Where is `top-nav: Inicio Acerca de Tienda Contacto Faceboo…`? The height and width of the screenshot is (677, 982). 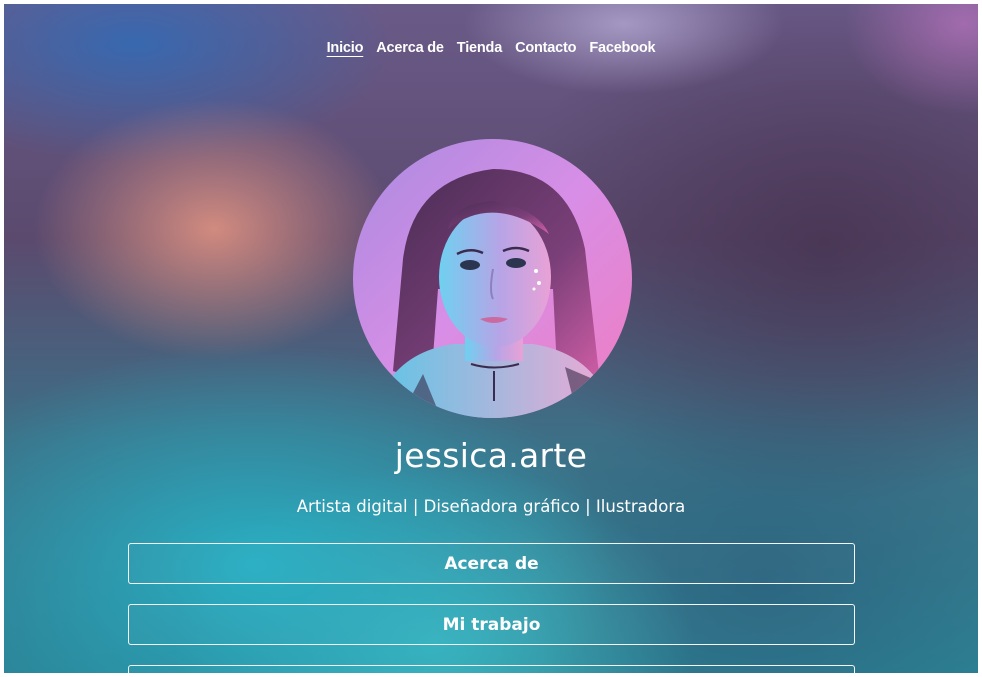
top-nav: Inicio Acerca de Tienda Contacto Faceboo… is located at coordinates (491, 48).